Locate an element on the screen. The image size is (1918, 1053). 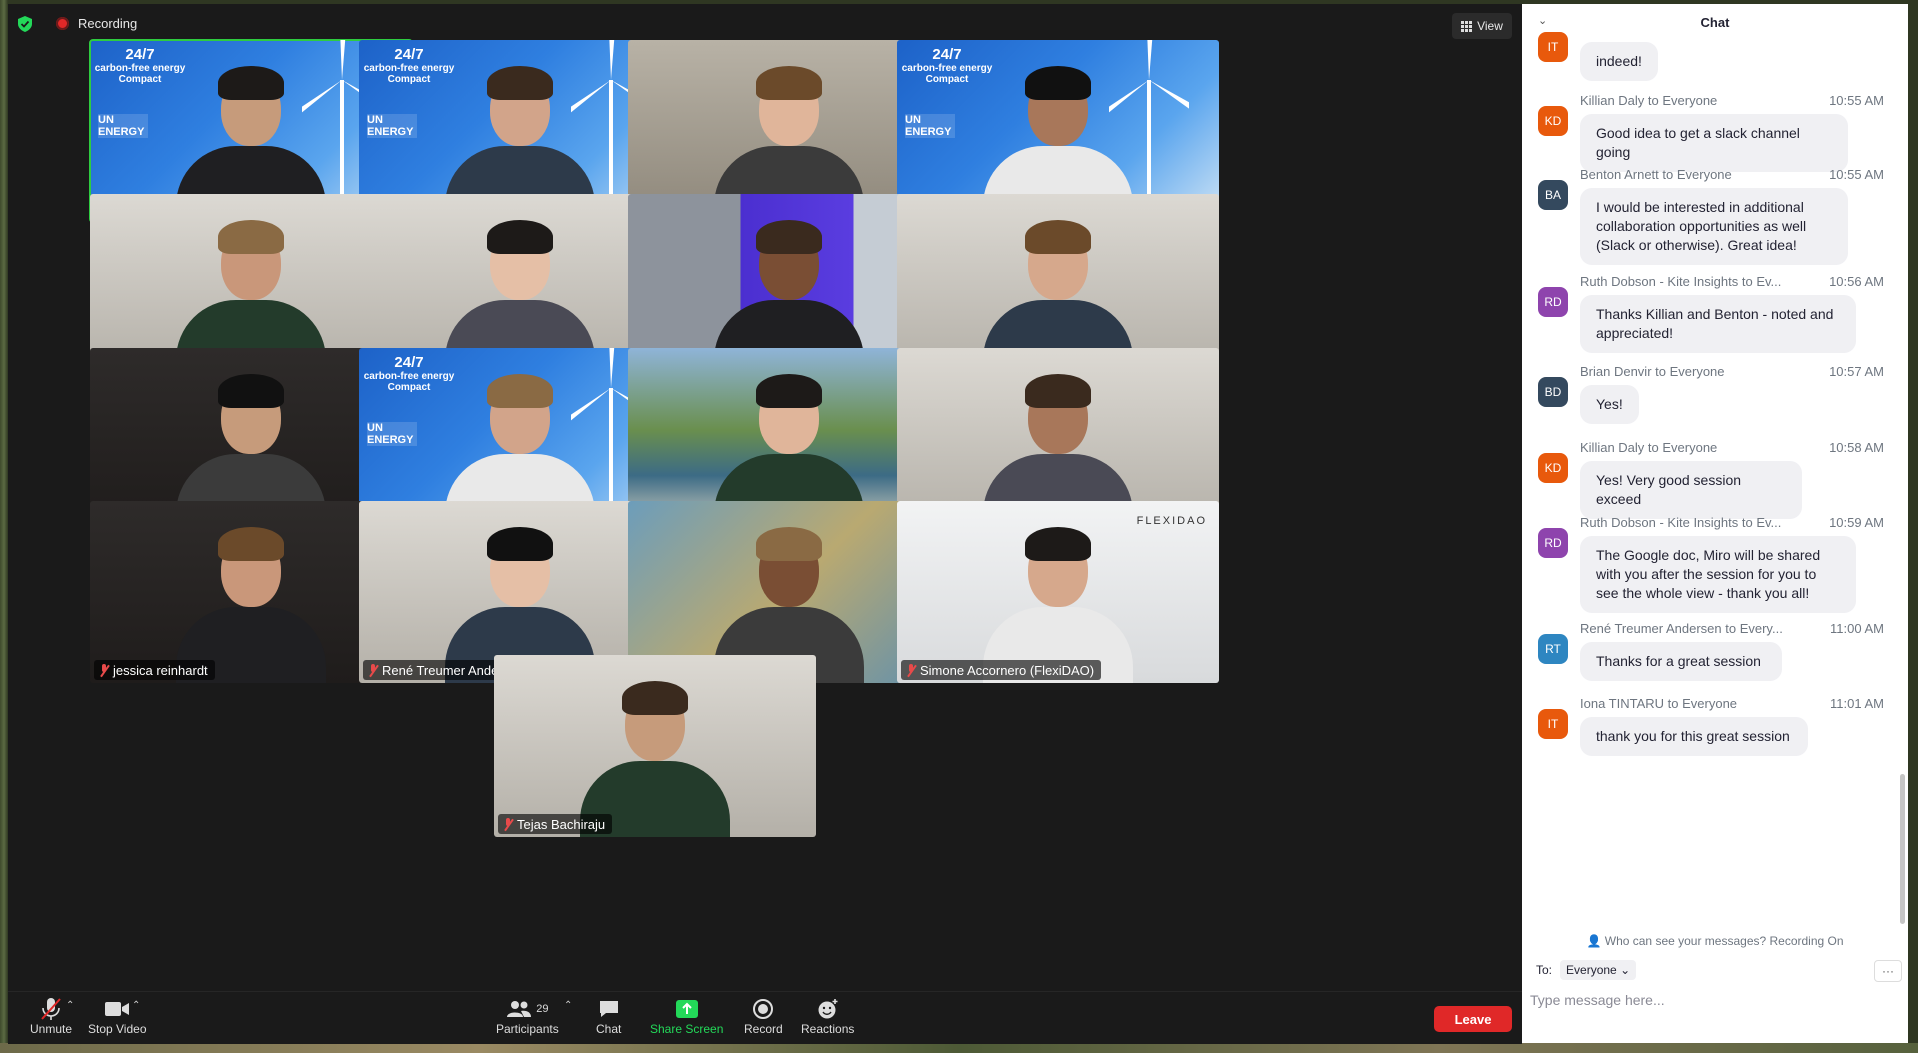
ellipsis-icon: ··· is located at coordinates (1888, 971).